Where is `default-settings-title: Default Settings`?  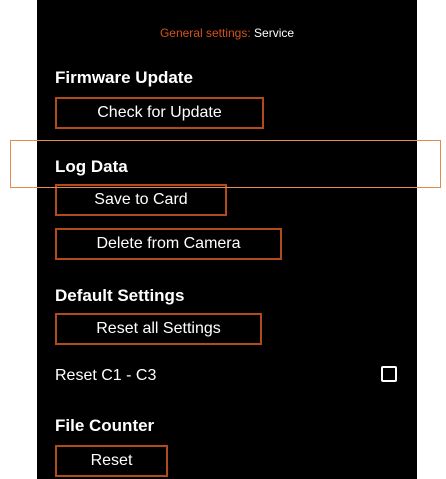
default-settings-title: Default Settings is located at coordinates (120, 295).